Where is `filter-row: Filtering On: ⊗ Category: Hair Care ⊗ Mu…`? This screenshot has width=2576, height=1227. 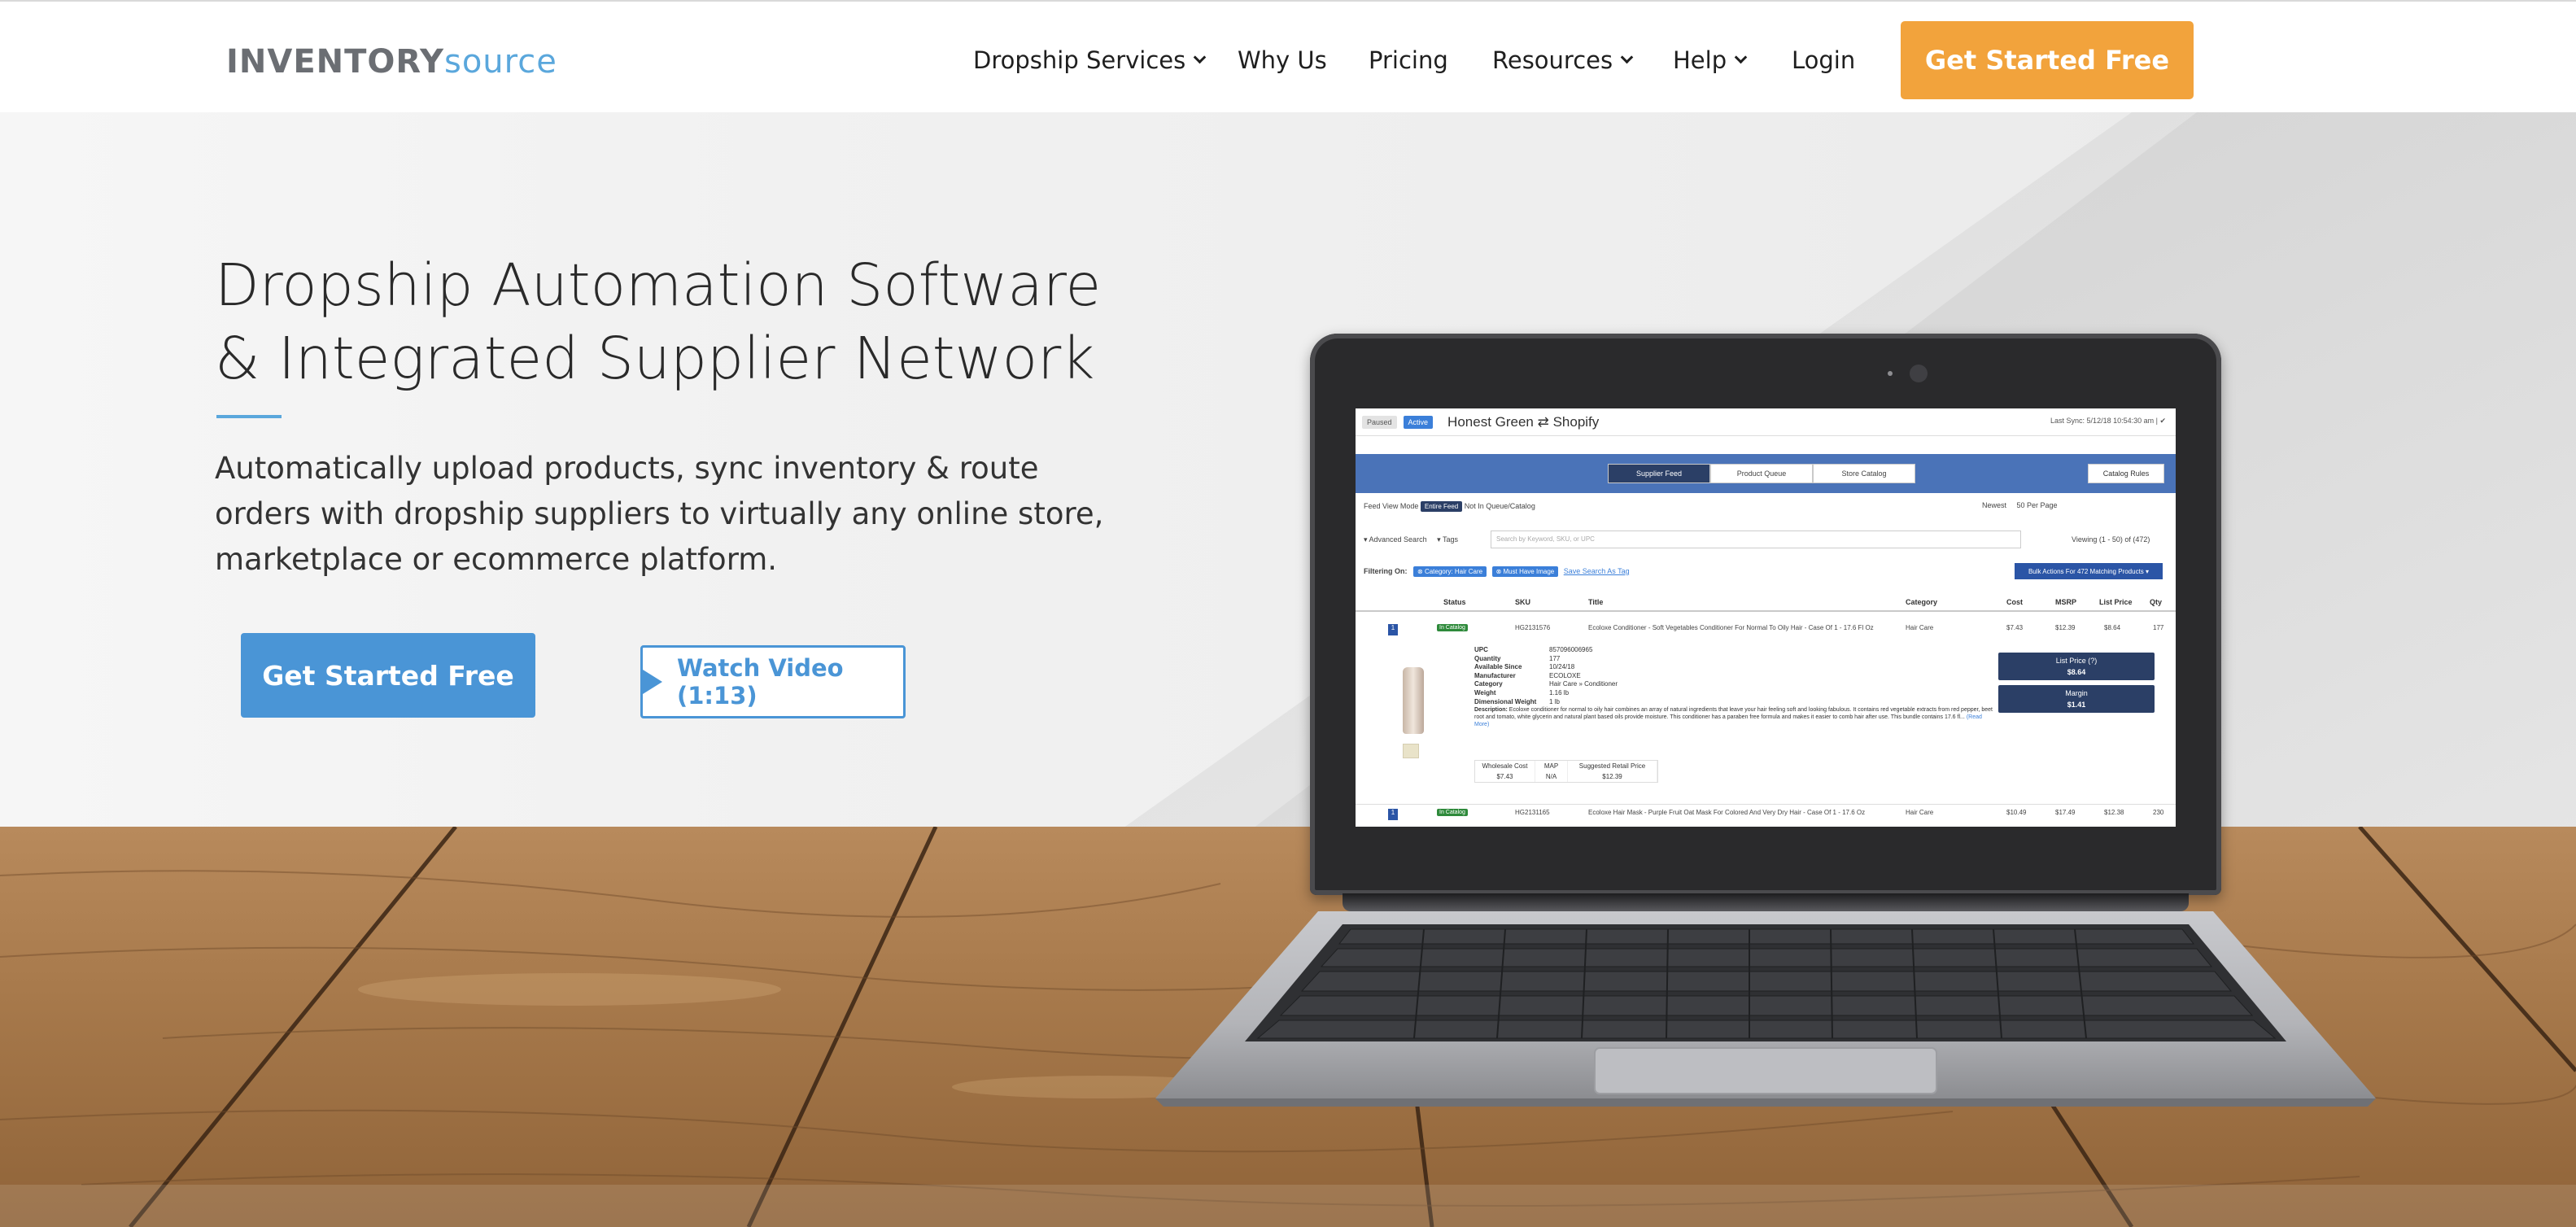 filter-row: Filtering On: ⊗ Category: Hair Care ⊗ Mu… is located at coordinates (1497, 571).